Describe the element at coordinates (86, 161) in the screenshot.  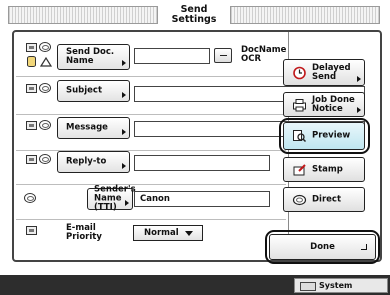
I see `reply-to-label: Reply-to` at that location.